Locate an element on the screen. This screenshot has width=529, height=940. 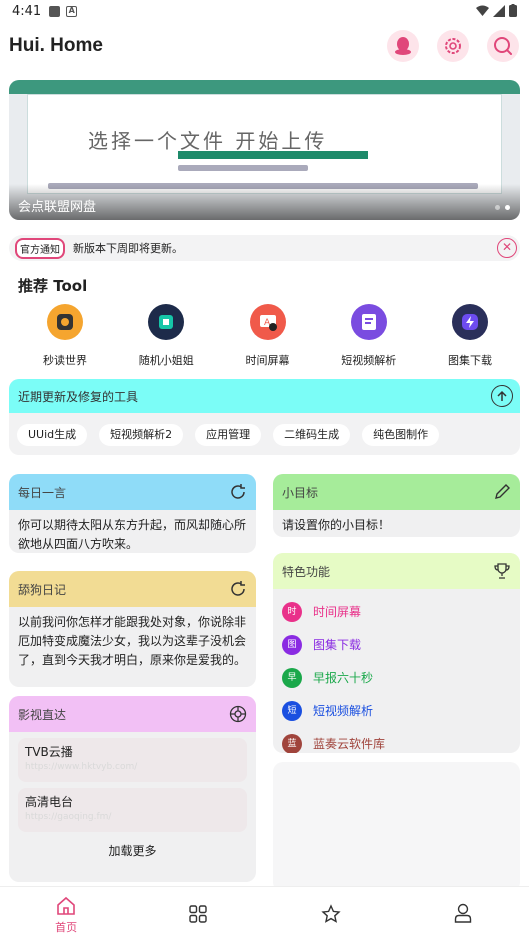
video-item: TVB云播 https://www.hktvyb.com/ is located at coordinates (132, 760).